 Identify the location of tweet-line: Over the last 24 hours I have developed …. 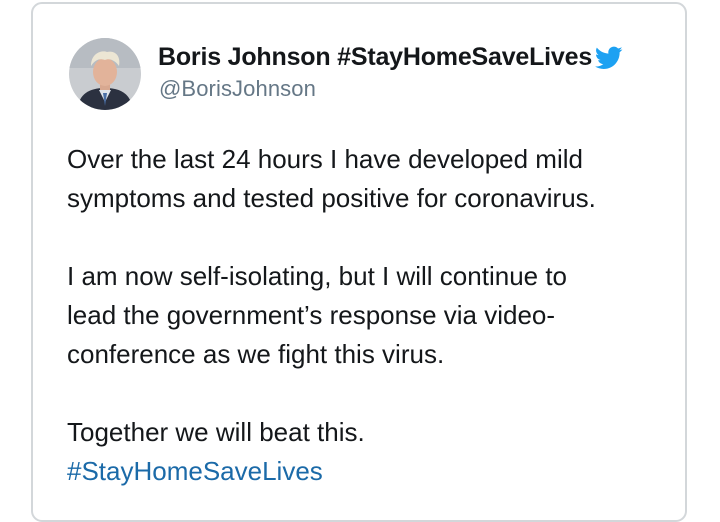
(325, 159).